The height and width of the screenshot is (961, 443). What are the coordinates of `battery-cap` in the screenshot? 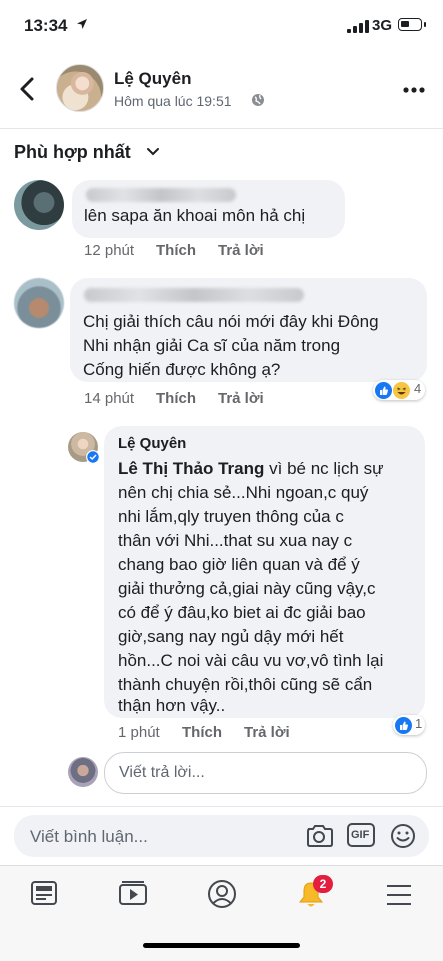 It's located at (425, 24).